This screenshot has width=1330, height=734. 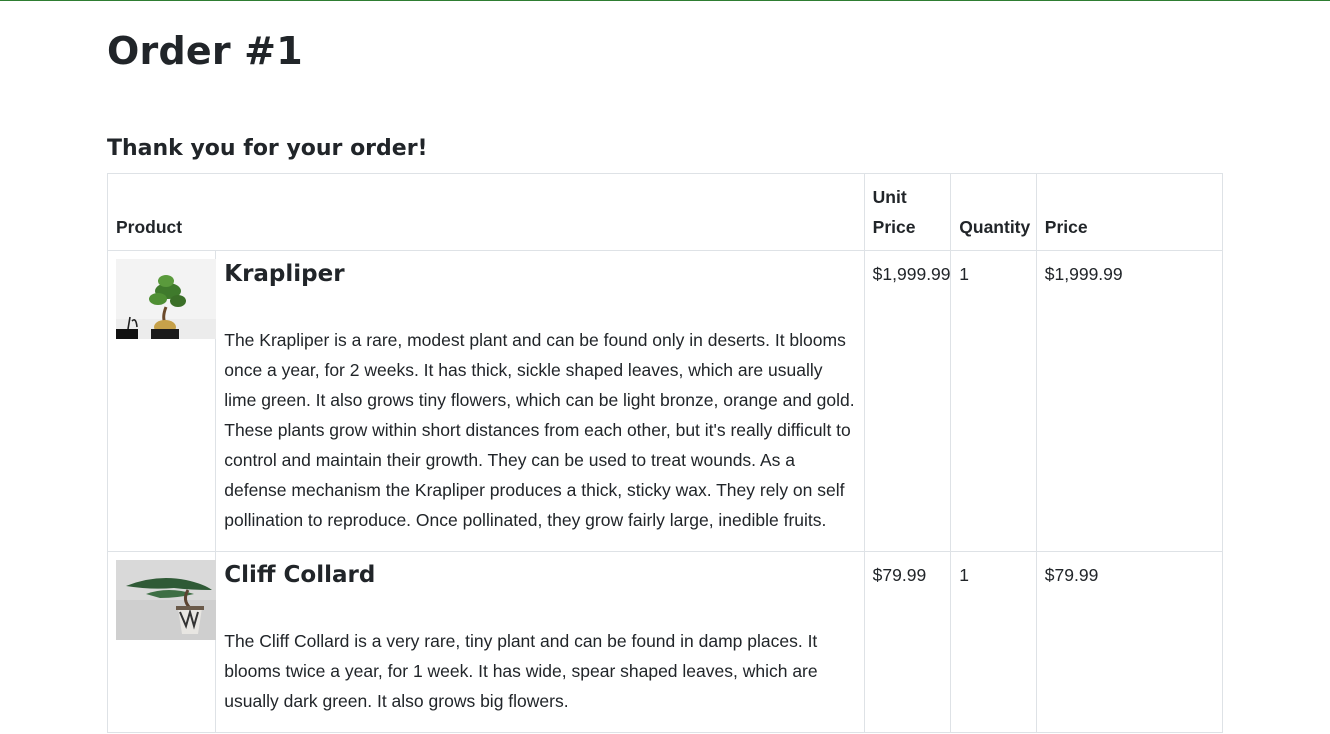 What do you see at coordinates (1129, 212) in the screenshot?
I see `header-price: Price` at bounding box center [1129, 212].